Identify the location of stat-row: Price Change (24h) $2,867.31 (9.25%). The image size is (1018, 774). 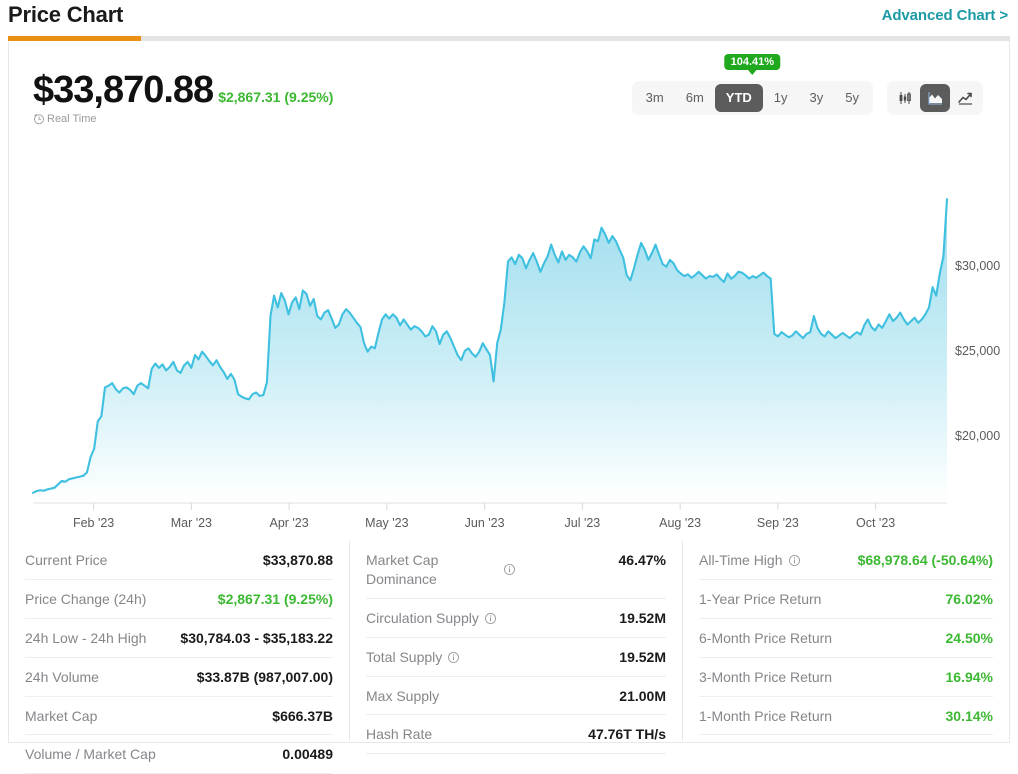
(179, 599).